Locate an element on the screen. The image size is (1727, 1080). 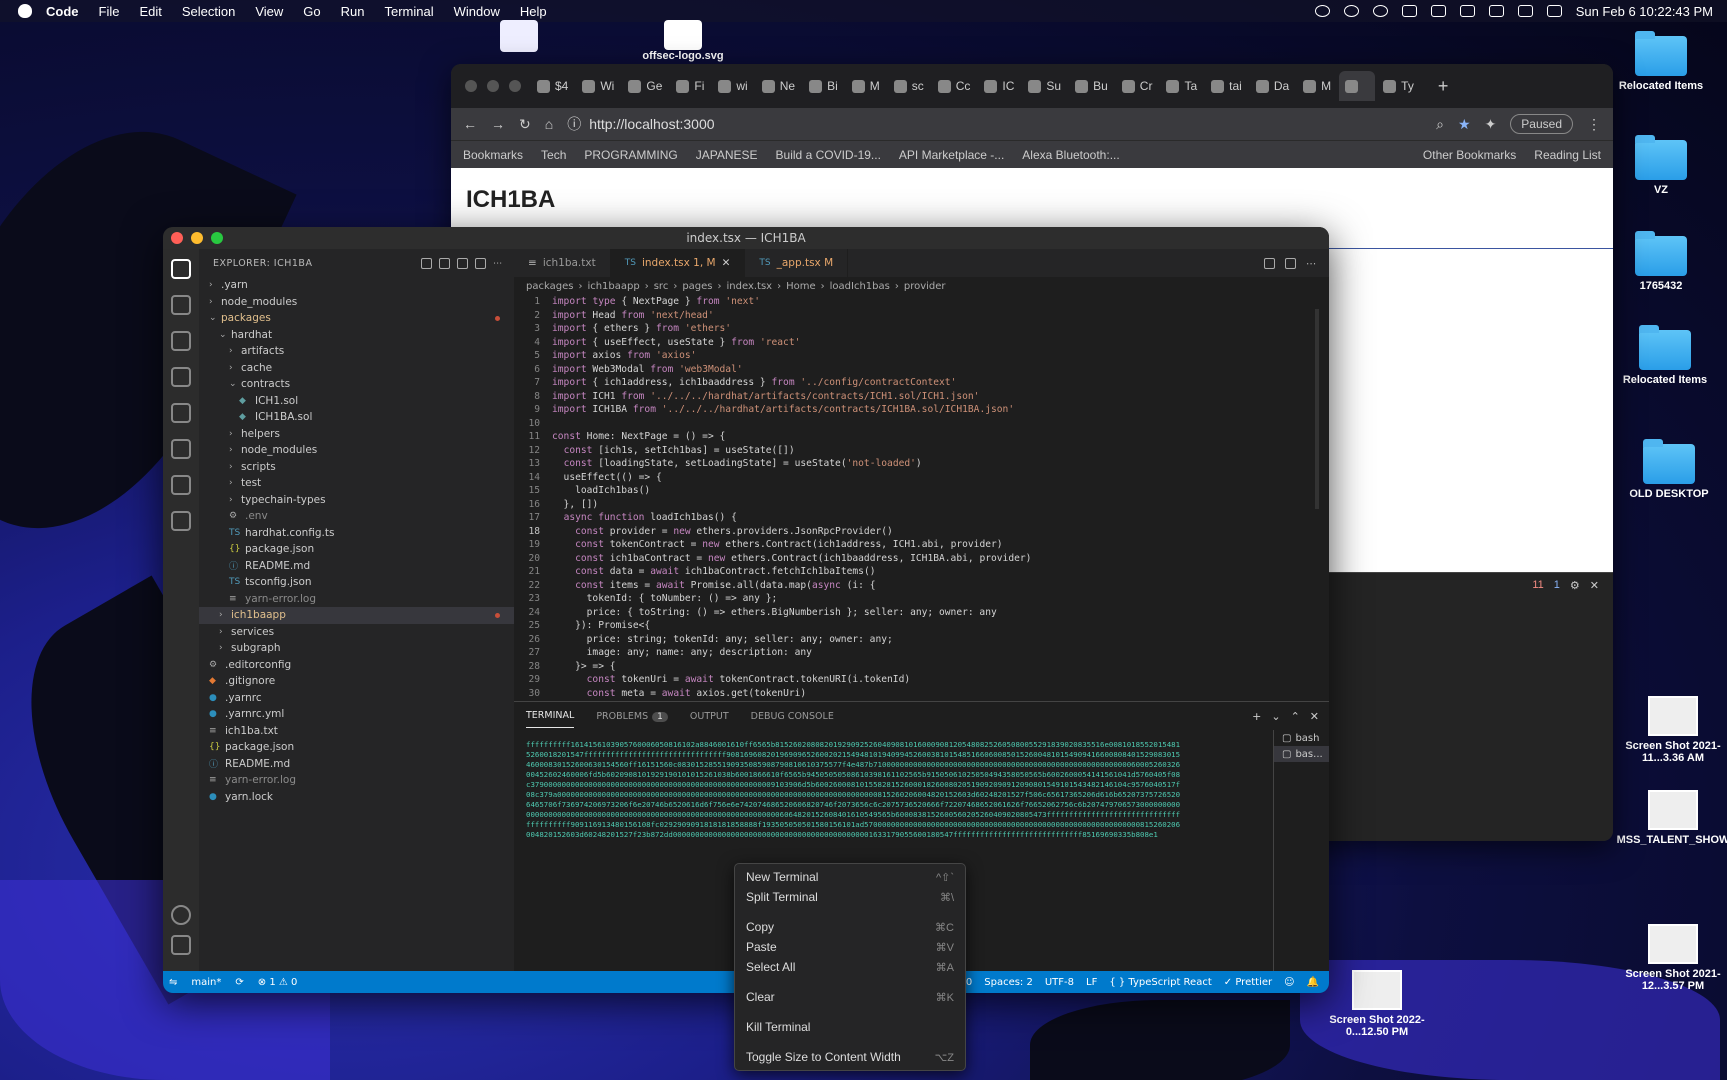
tree-item-package-json: {} package.json is located at coordinates (356, 747).